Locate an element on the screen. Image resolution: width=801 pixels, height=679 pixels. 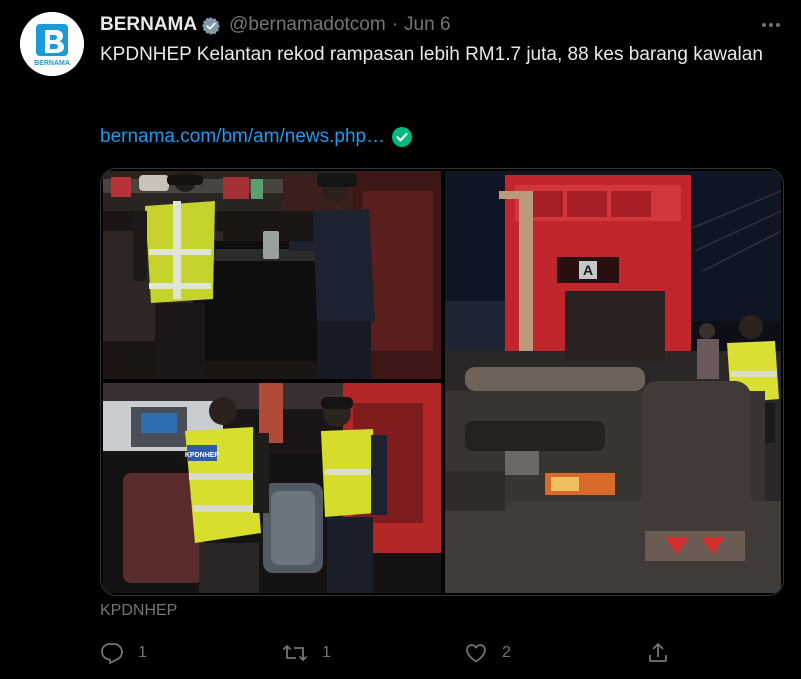
reply-button: 1 is located at coordinates (123, 653).